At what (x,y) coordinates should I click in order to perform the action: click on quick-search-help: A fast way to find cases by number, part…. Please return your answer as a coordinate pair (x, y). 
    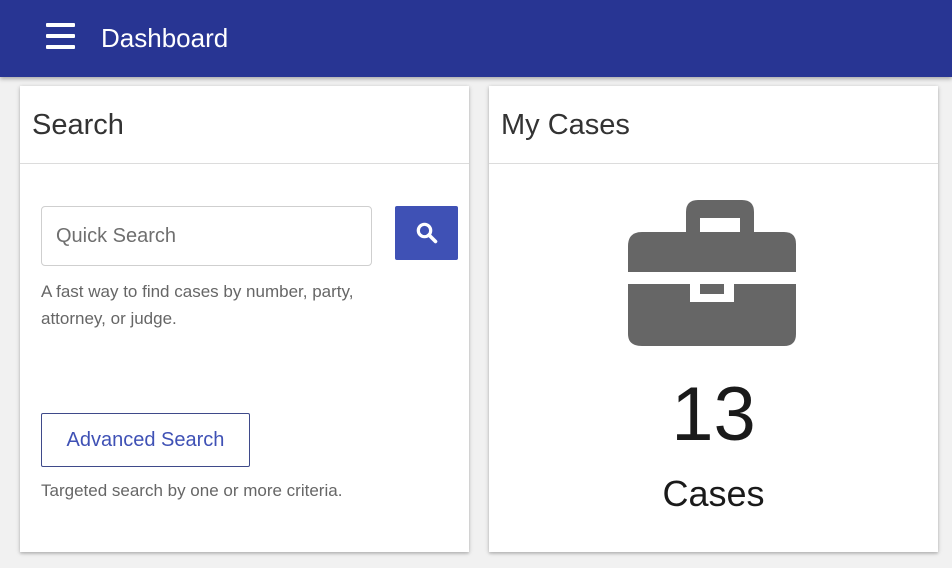
    Looking at the image, I should click on (197, 305).